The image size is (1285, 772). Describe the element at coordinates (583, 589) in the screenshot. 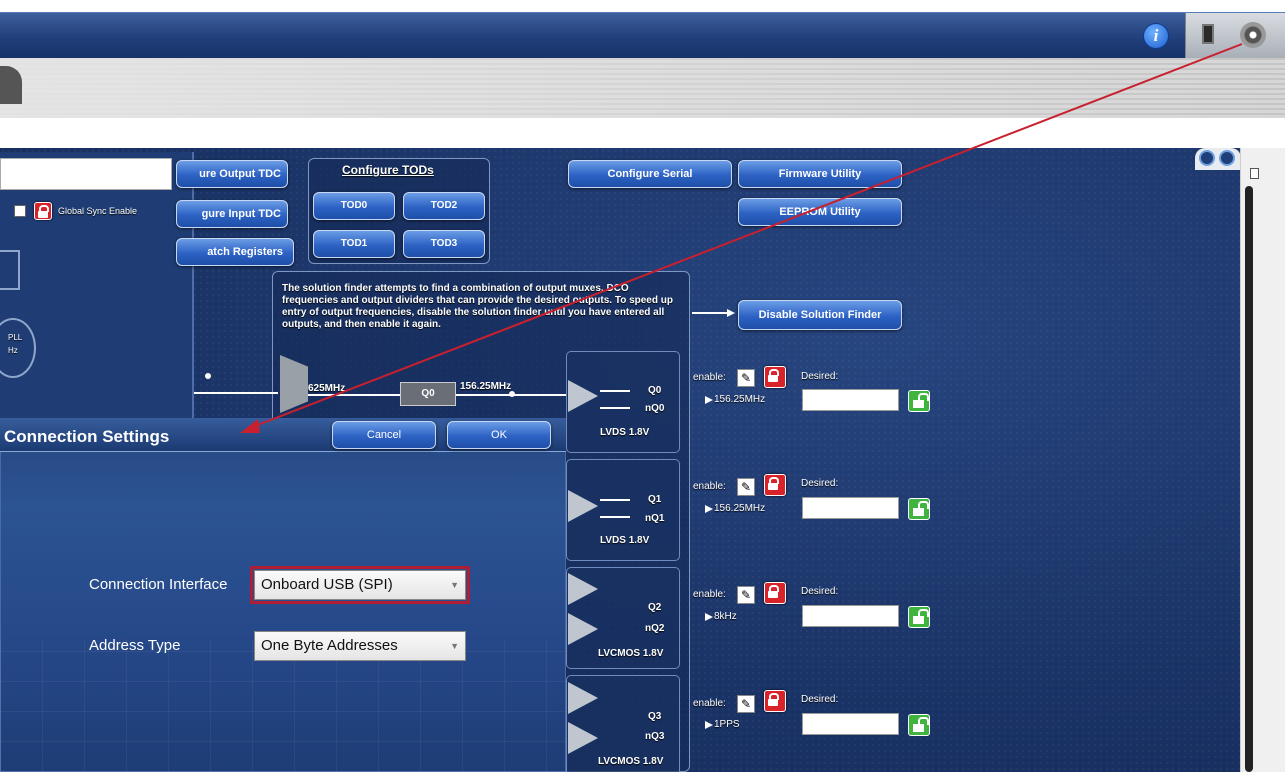

I see `q2-buffer-a` at that location.